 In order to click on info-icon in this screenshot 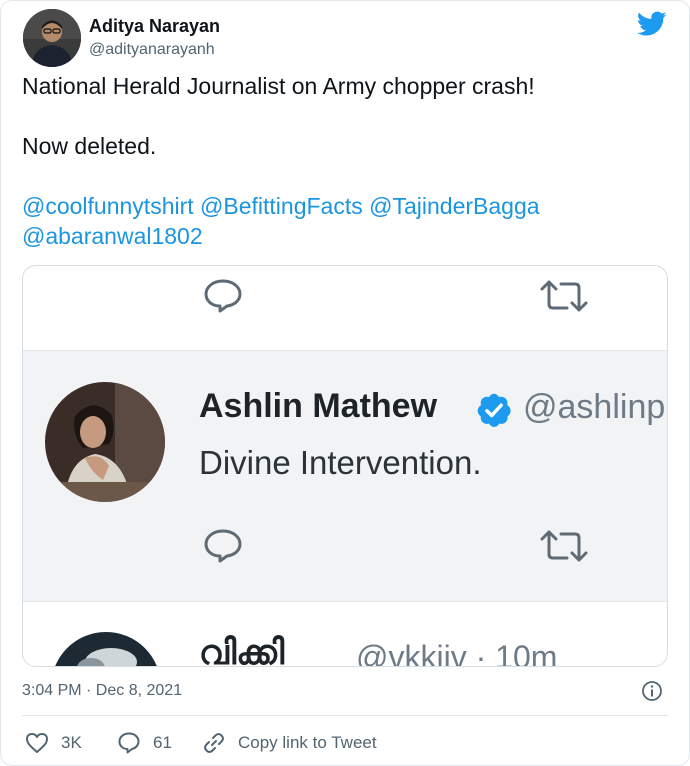, I will do `click(652, 691)`.